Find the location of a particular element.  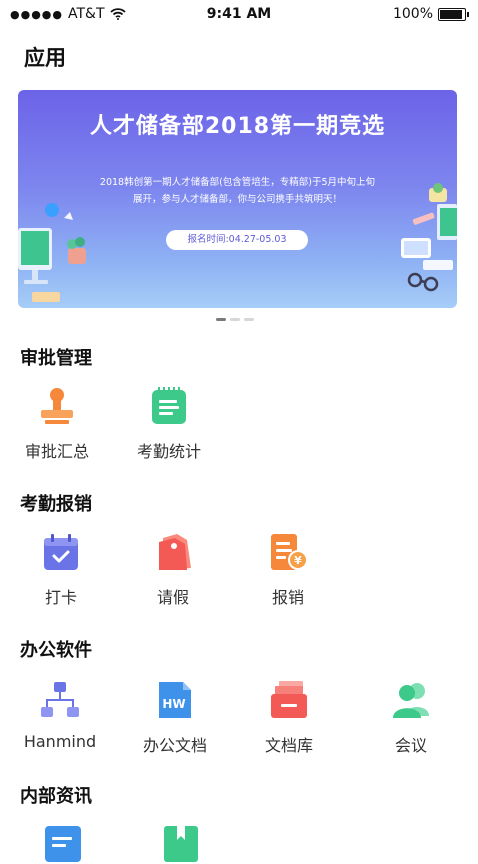

section-title-news: 内部资讯 is located at coordinates (56, 796).